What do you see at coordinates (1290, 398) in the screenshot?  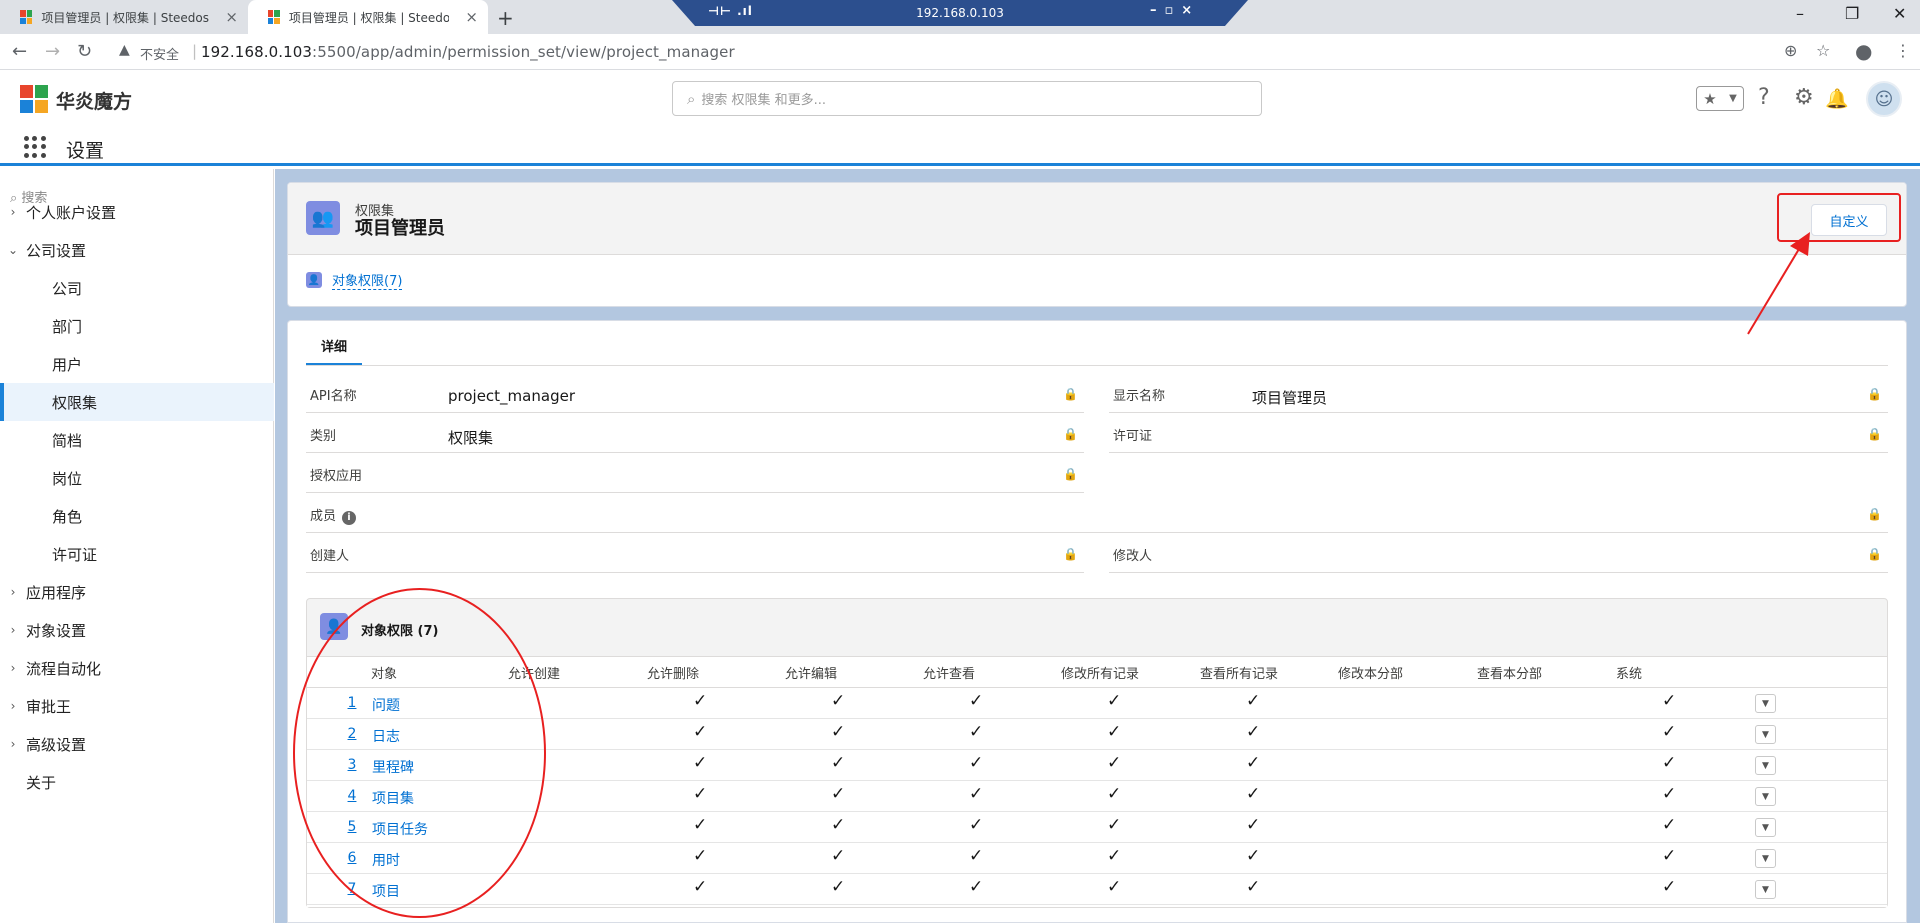 I see `field-value: 项目管理员` at bounding box center [1290, 398].